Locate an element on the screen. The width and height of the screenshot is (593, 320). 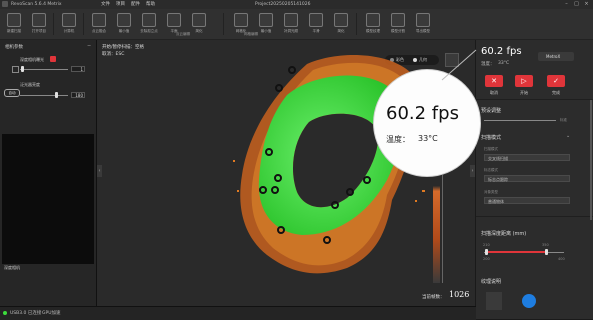
scan-hint-1: 开始/暂停扫描：空格 is located at coordinates (123, 47).